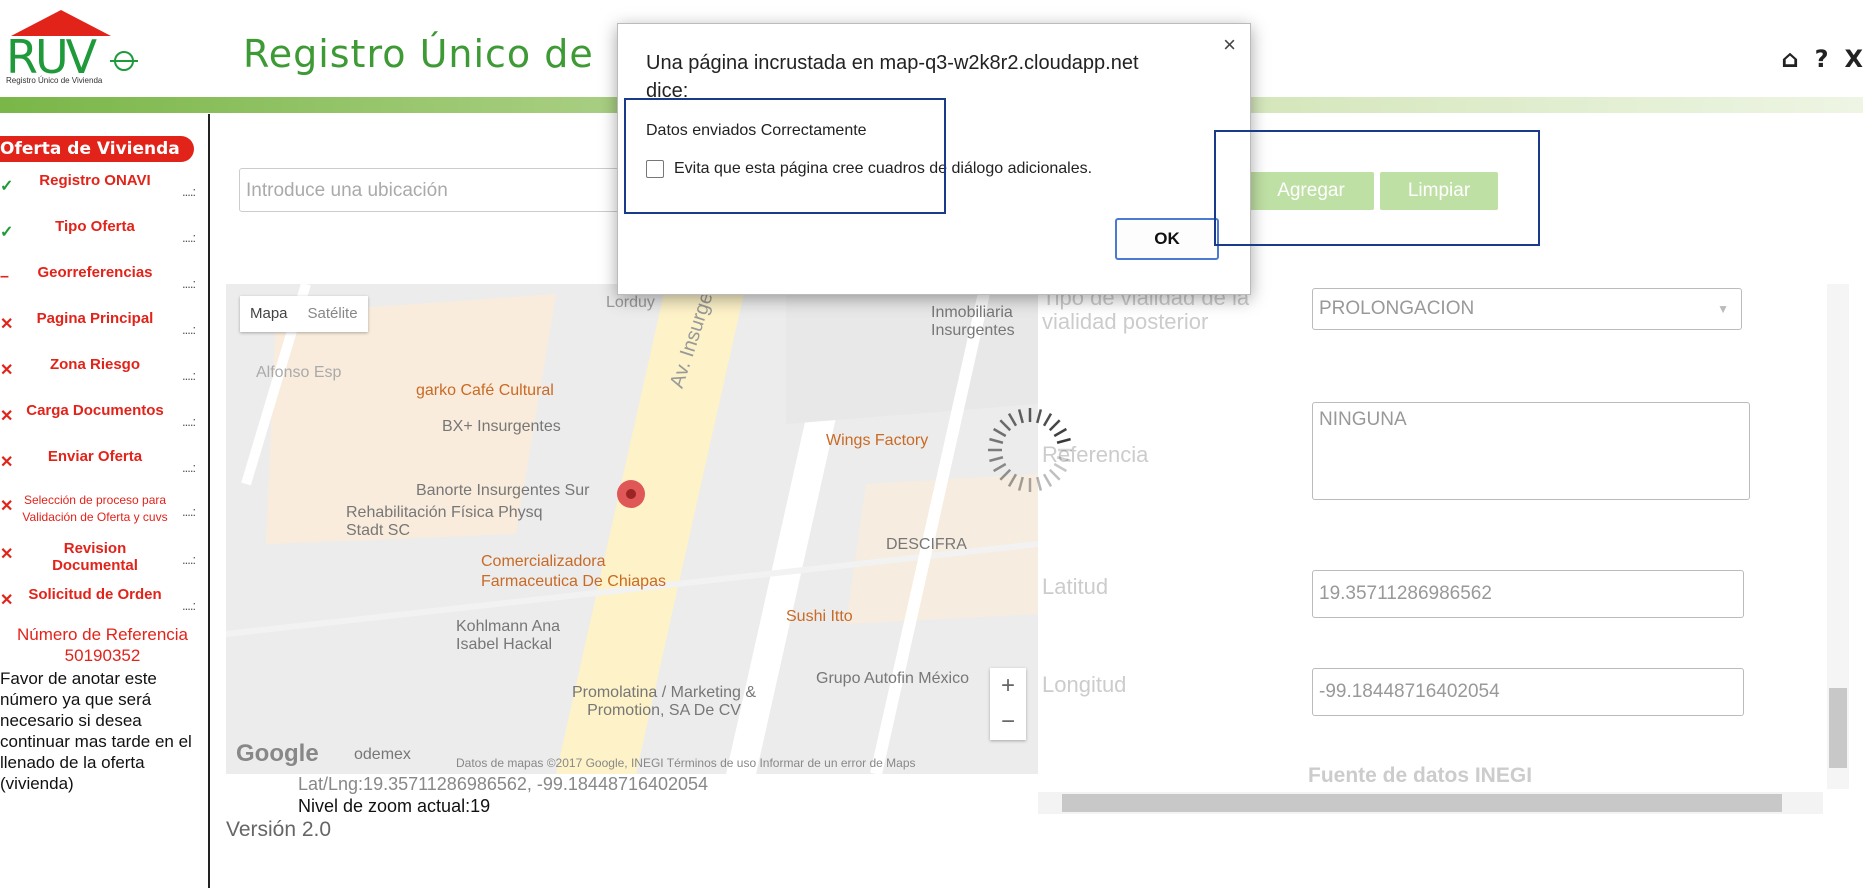 The height and width of the screenshot is (888, 1863). I want to click on sidebar-step: ✓ Tipo Oferta....:, so click(102, 238).